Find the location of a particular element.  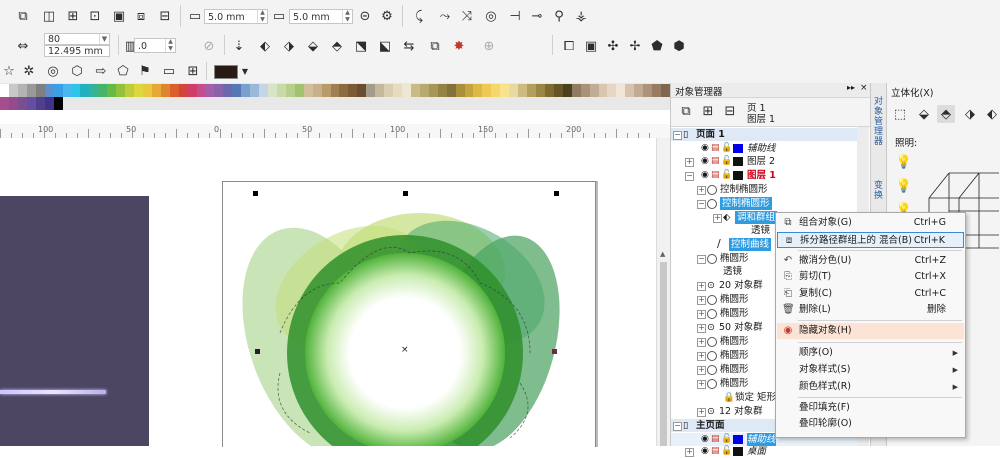

scroll-up-arrow: ▲ is located at coordinates (662, 254).